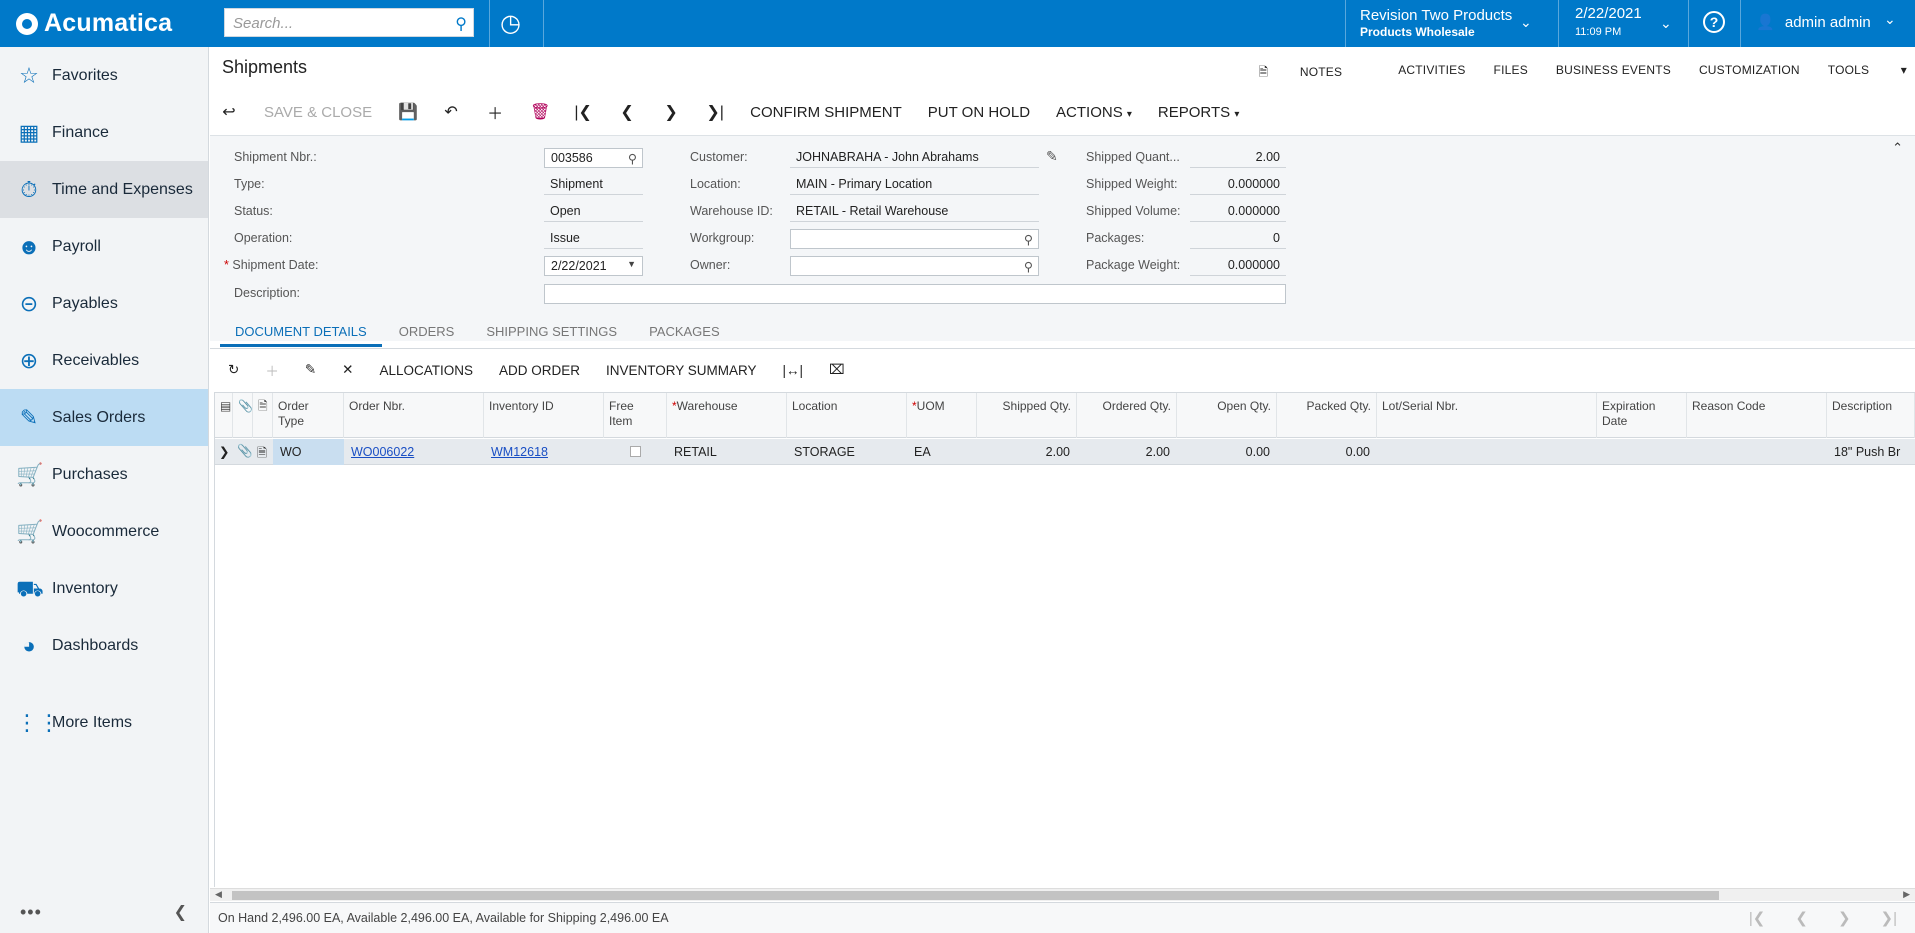 Image resolution: width=1915 pixels, height=933 pixels. I want to click on files-link: FILES, so click(1511, 73).